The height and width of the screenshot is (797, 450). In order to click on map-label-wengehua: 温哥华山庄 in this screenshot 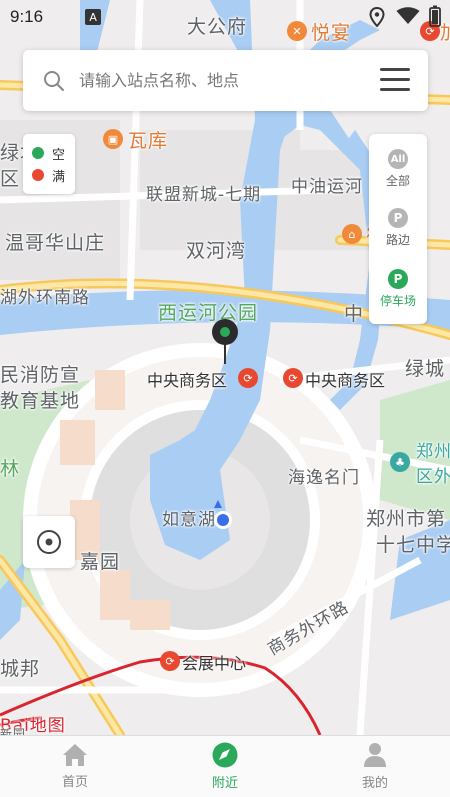, I will do `click(55, 243)`.